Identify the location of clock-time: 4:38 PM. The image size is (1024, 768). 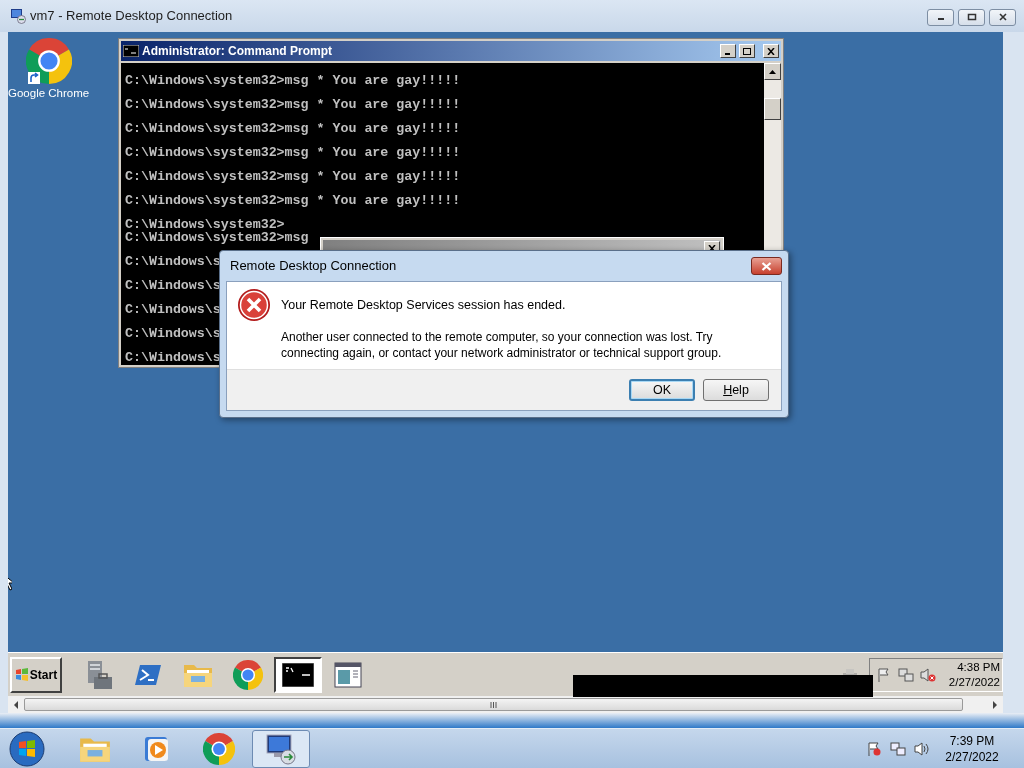
(978, 667).